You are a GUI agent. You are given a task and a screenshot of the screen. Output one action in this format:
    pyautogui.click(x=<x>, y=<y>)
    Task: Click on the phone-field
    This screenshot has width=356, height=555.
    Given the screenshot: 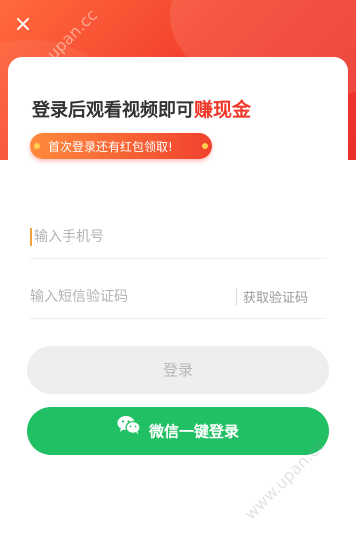 What is the action you would take?
    pyautogui.click(x=178, y=237)
    